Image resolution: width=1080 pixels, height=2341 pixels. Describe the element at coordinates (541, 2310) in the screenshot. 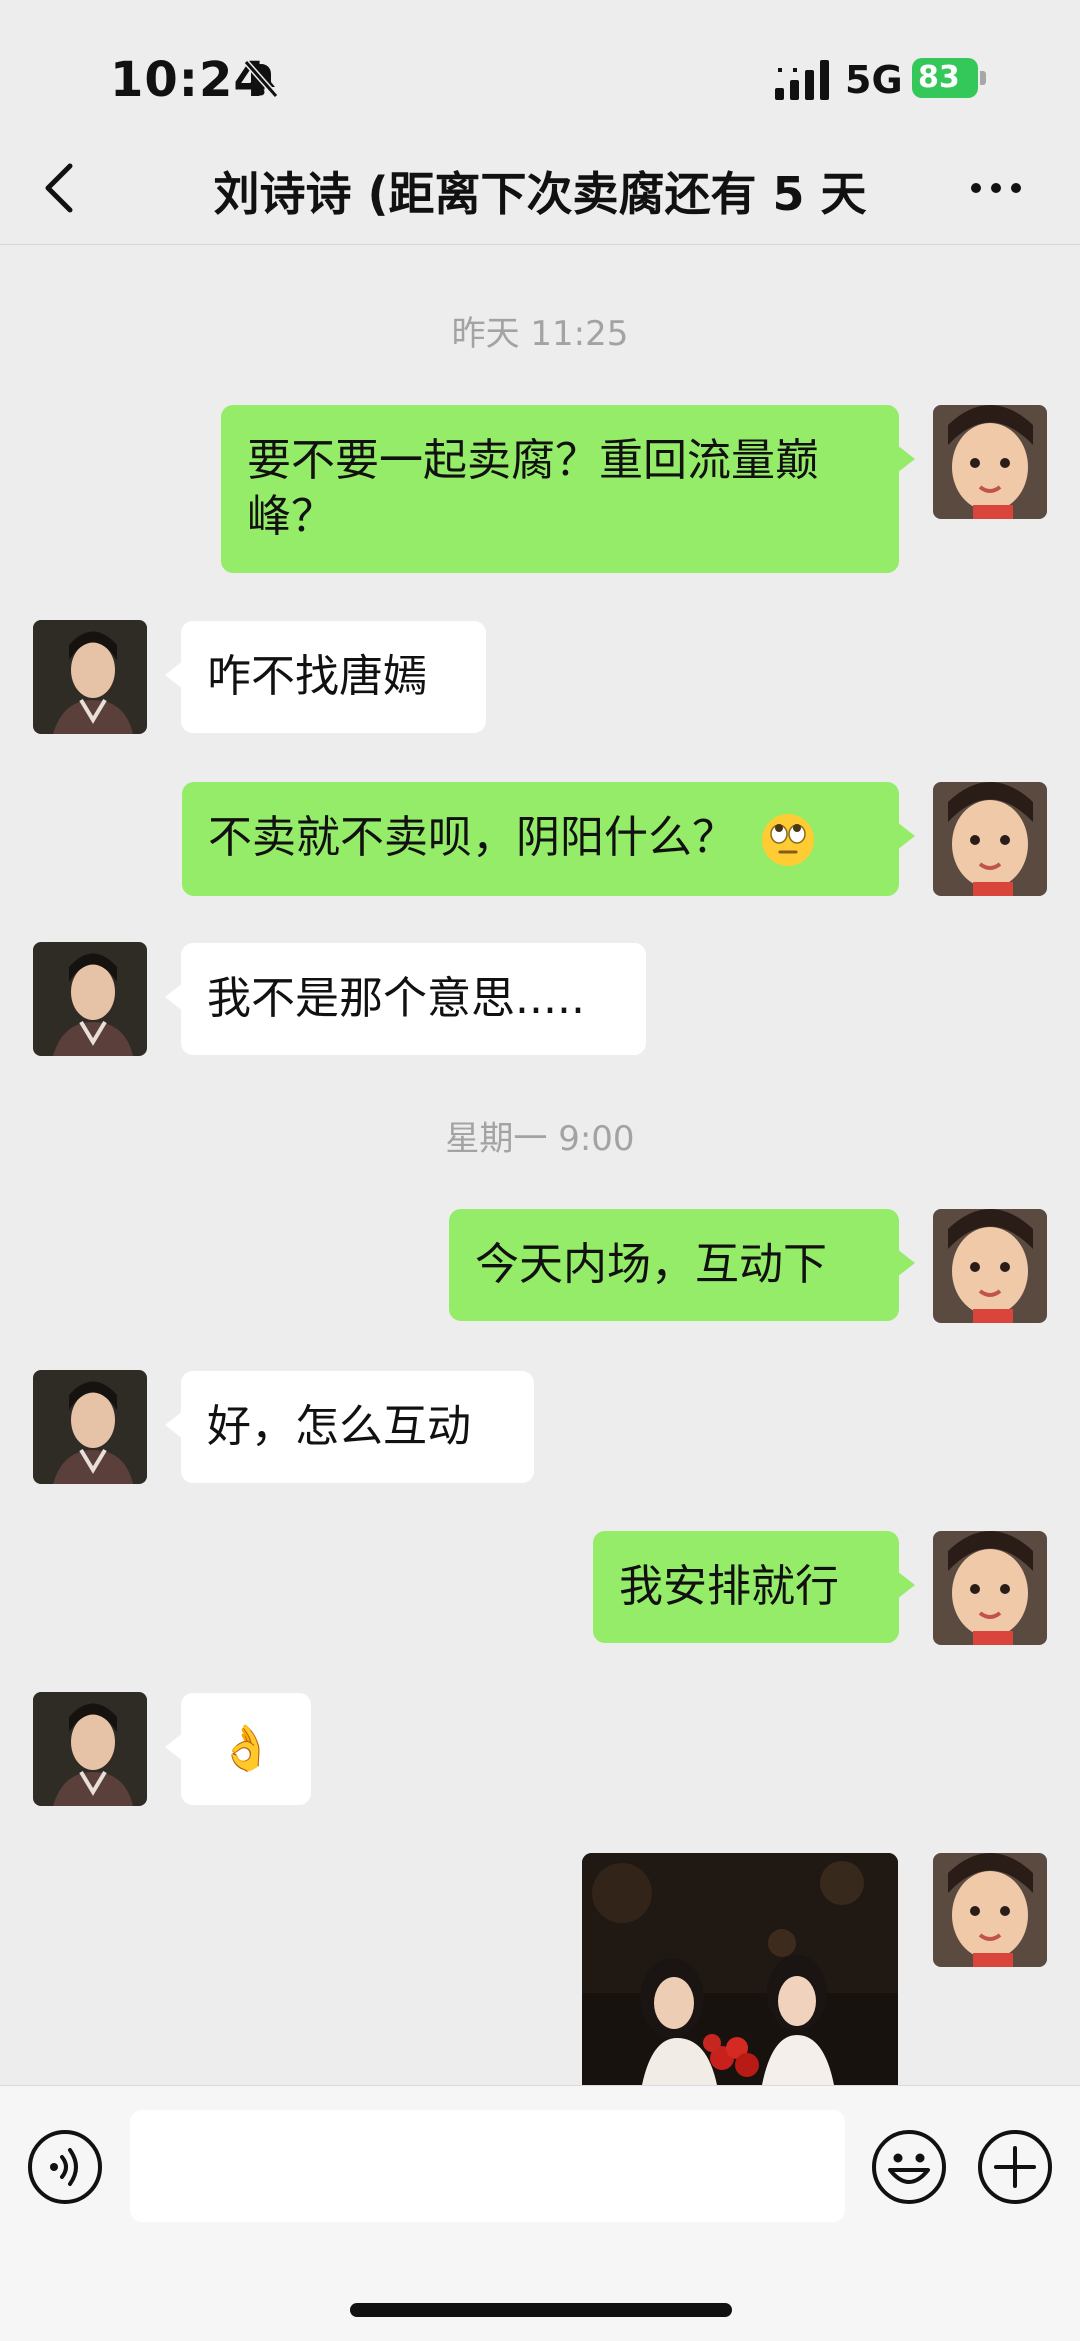

I see `home-indicator` at that location.